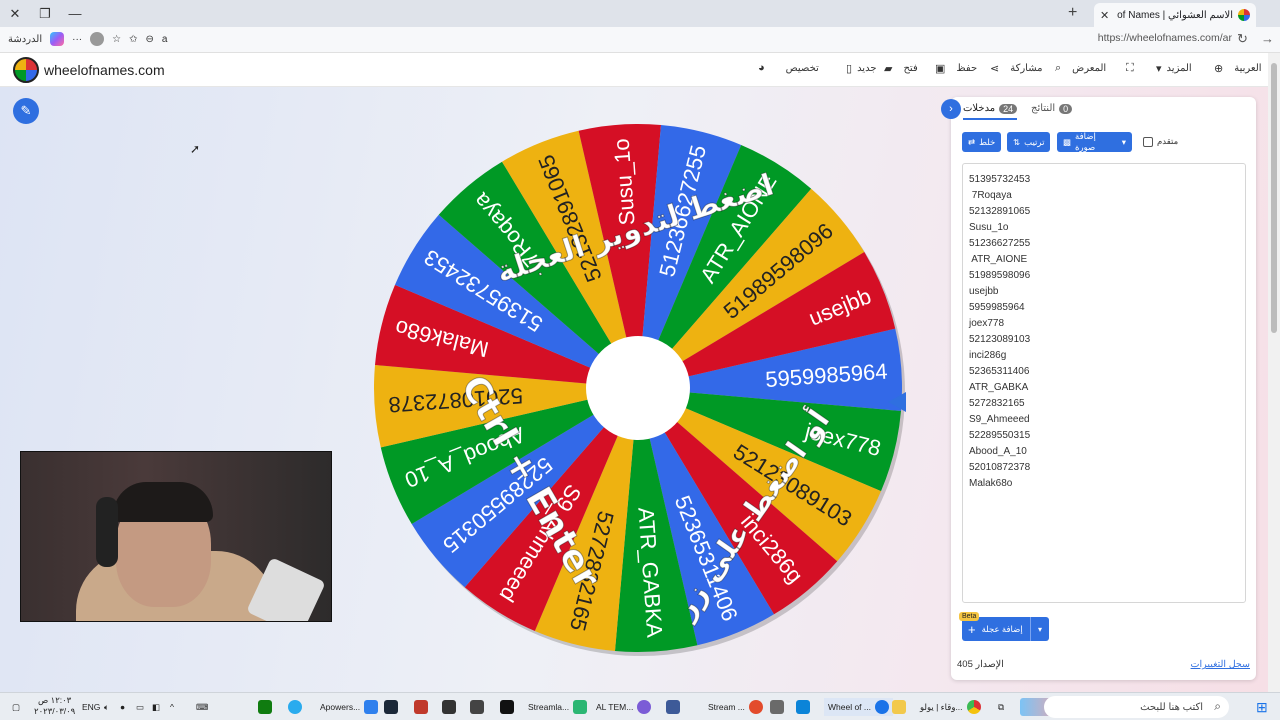  What do you see at coordinates (1001, 707) in the screenshot?
I see `task-view-icon: ⧉` at bounding box center [1001, 707].